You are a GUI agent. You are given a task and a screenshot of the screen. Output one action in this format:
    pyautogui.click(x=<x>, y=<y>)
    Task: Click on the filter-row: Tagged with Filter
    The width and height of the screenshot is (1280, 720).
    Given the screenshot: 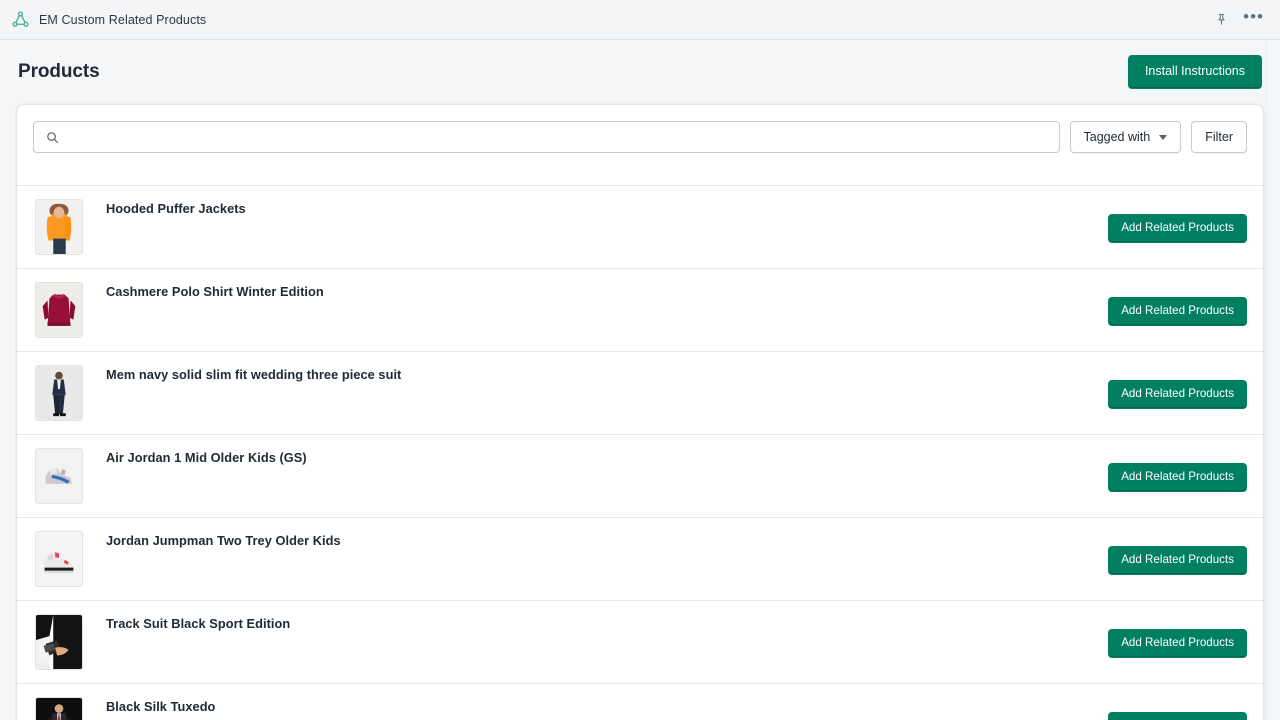 What is the action you would take?
    pyautogui.click(x=640, y=137)
    